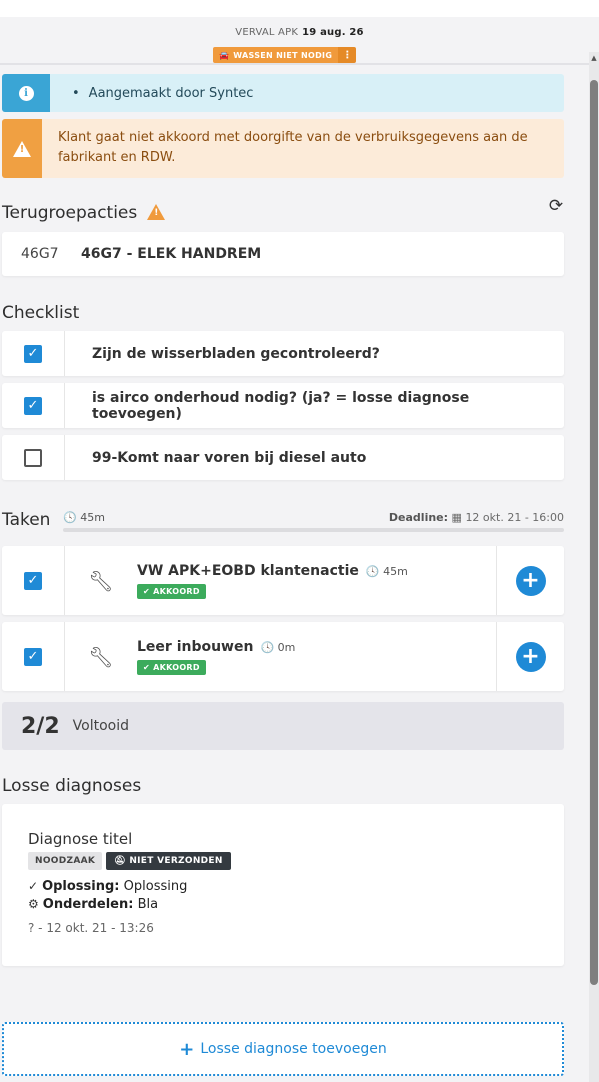 The image size is (599, 1082). I want to click on recalls-title-text: Terugroepacties, so click(70, 213).